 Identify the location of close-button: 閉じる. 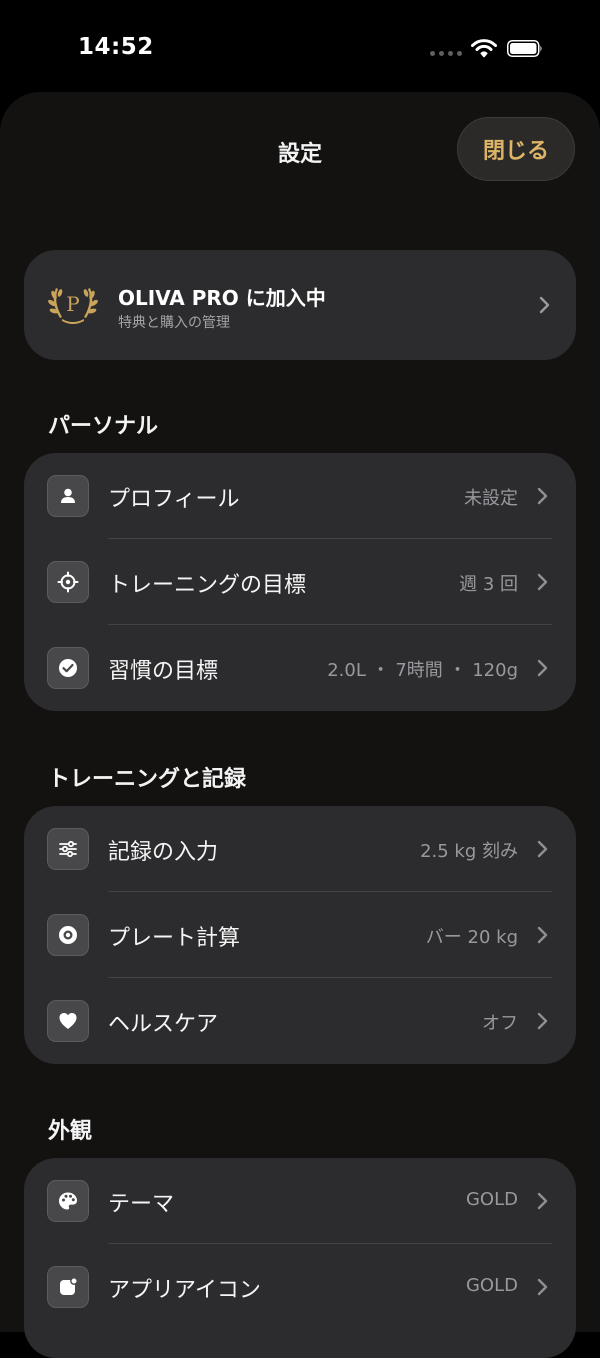
(516, 149).